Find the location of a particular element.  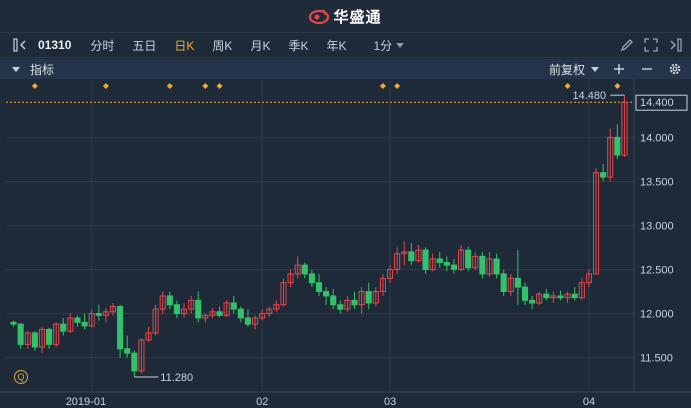

brand: 华盛通 is located at coordinates (345, 16).